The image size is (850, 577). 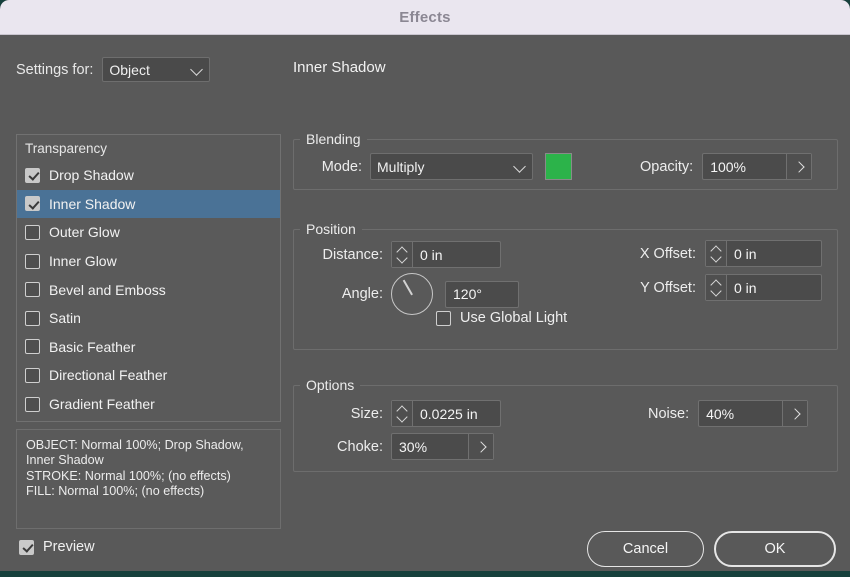 What do you see at coordinates (366, 413) in the screenshot?
I see `size-label: Size:` at bounding box center [366, 413].